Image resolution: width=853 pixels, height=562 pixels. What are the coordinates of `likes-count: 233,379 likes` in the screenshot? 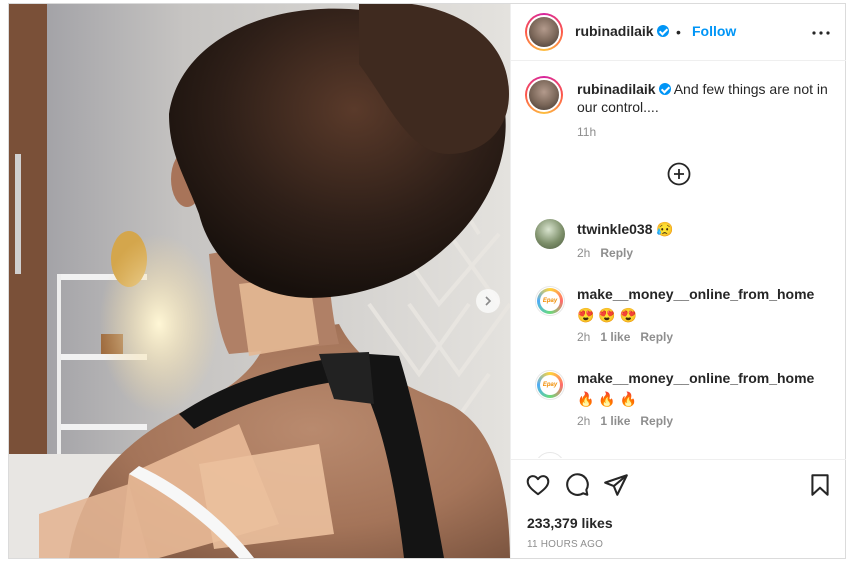 It's located at (570, 523).